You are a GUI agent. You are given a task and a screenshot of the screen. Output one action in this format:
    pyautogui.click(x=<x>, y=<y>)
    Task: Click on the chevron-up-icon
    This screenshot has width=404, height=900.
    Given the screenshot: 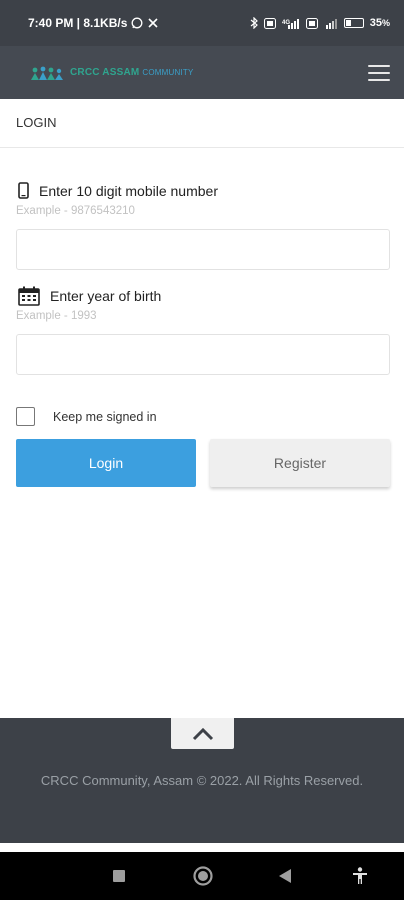 What is the action you would take?
    pyautogui.click(x=202, y=733)
    